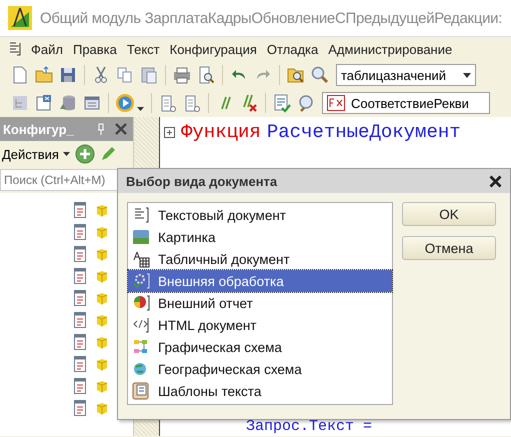 The image size is (511, 437). What do you see at coordinates (95, 49) in the screenshot?
I see `menu-item: Правка` at bounding box center [95, 49].